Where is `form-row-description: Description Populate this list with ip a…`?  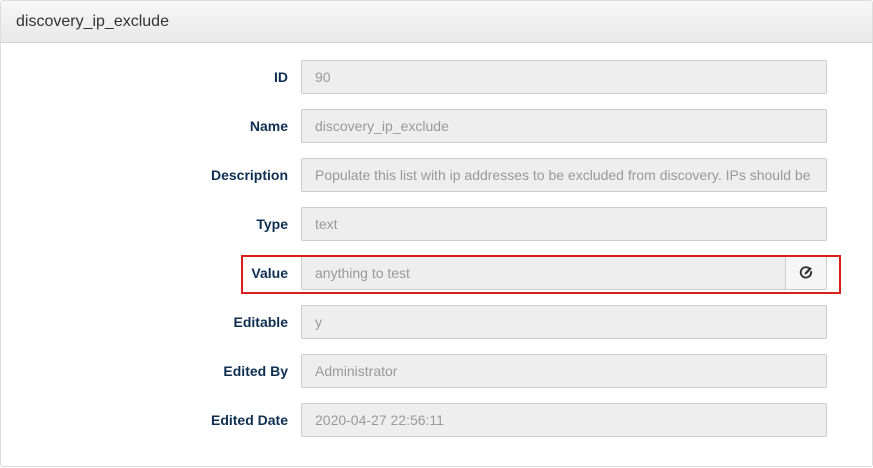 form-row-description: Description Populate this list with ip a… is located at coordinates (436, 175).